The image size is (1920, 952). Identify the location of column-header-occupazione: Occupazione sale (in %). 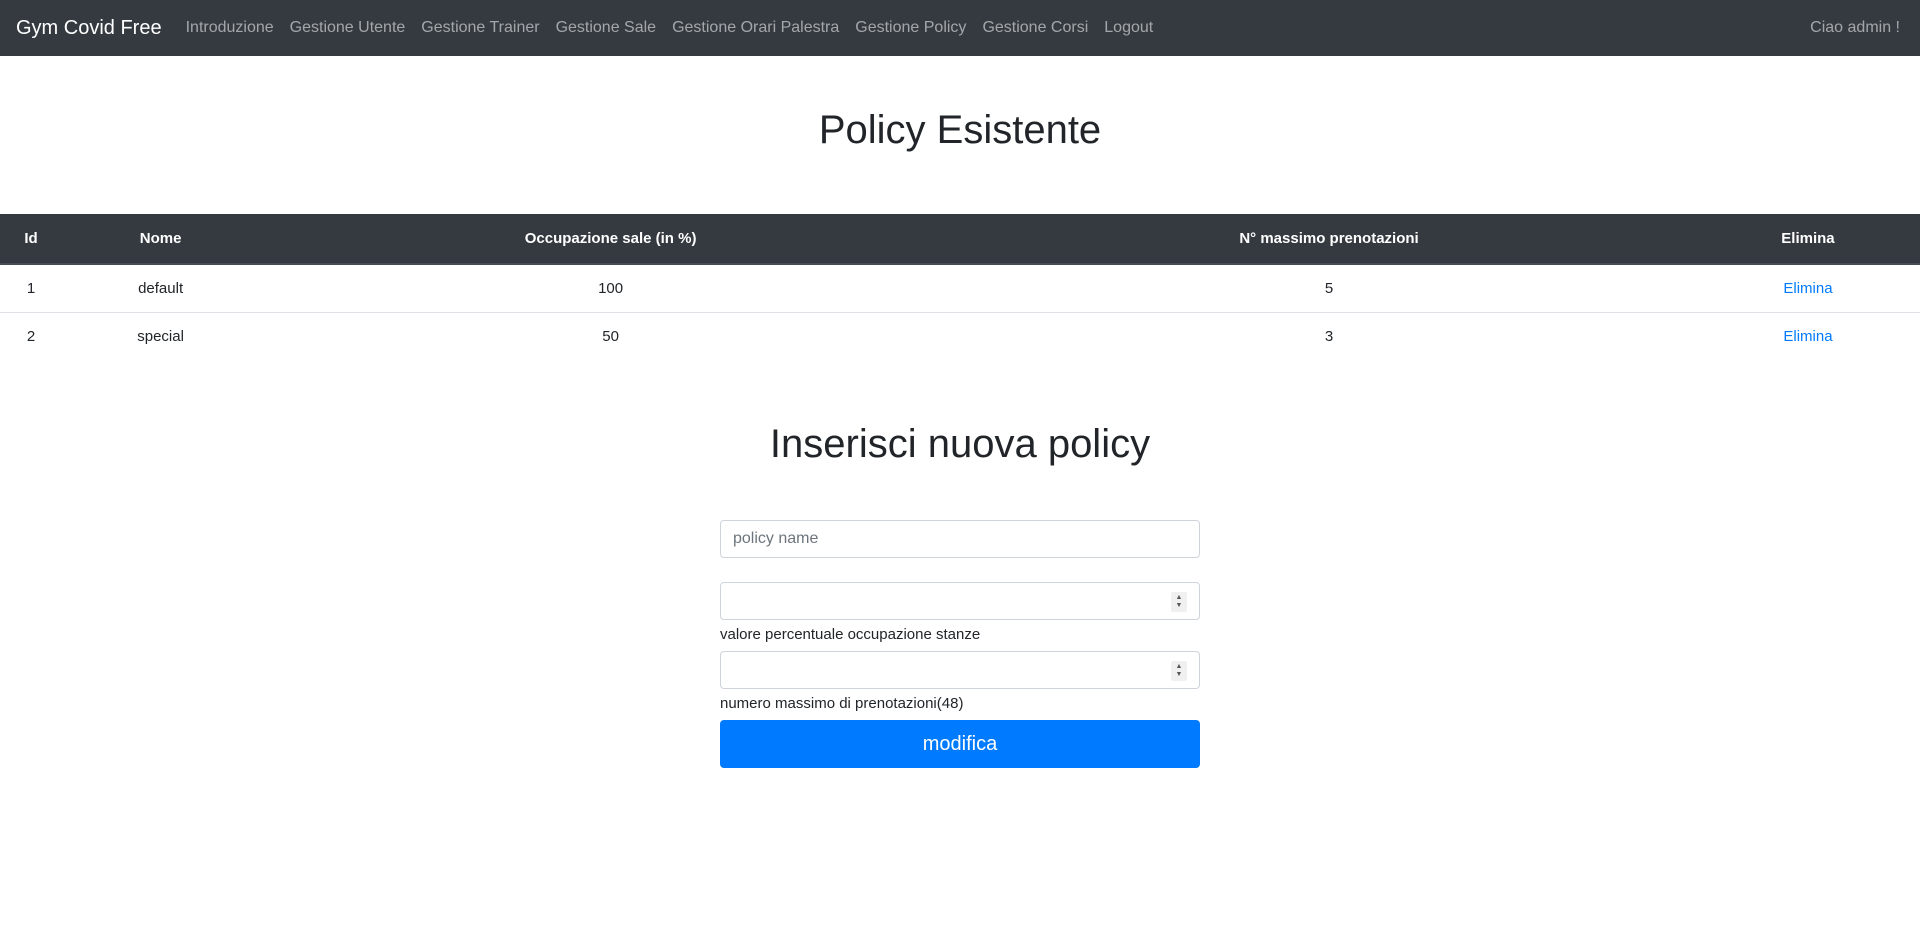
(611, 239).